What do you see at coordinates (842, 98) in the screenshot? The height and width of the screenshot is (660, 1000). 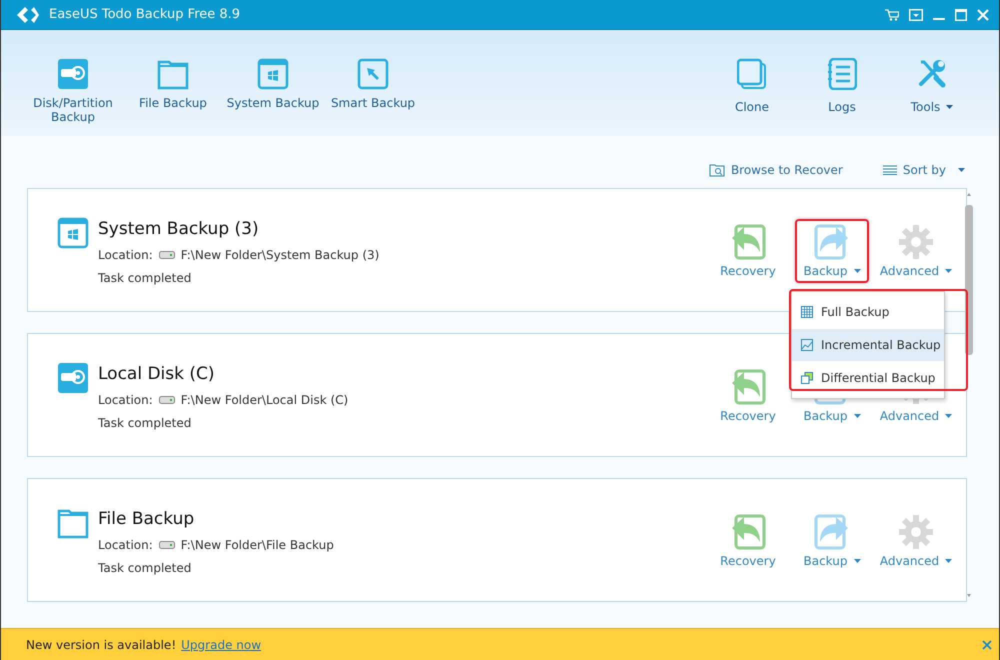 I see `toolbar-button: Logs` at bounding box center [842, 98].